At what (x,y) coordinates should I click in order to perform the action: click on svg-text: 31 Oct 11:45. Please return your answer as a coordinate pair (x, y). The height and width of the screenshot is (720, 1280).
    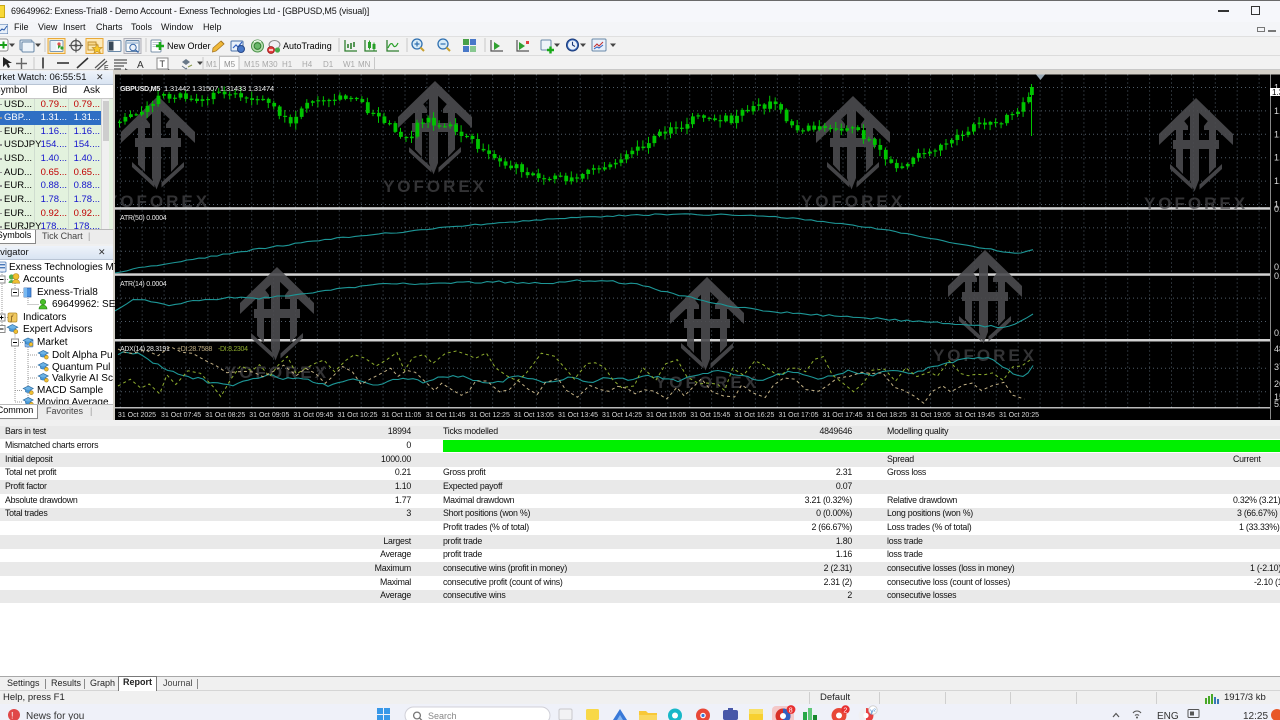
    Looking at the image, I should click on (446, 415).